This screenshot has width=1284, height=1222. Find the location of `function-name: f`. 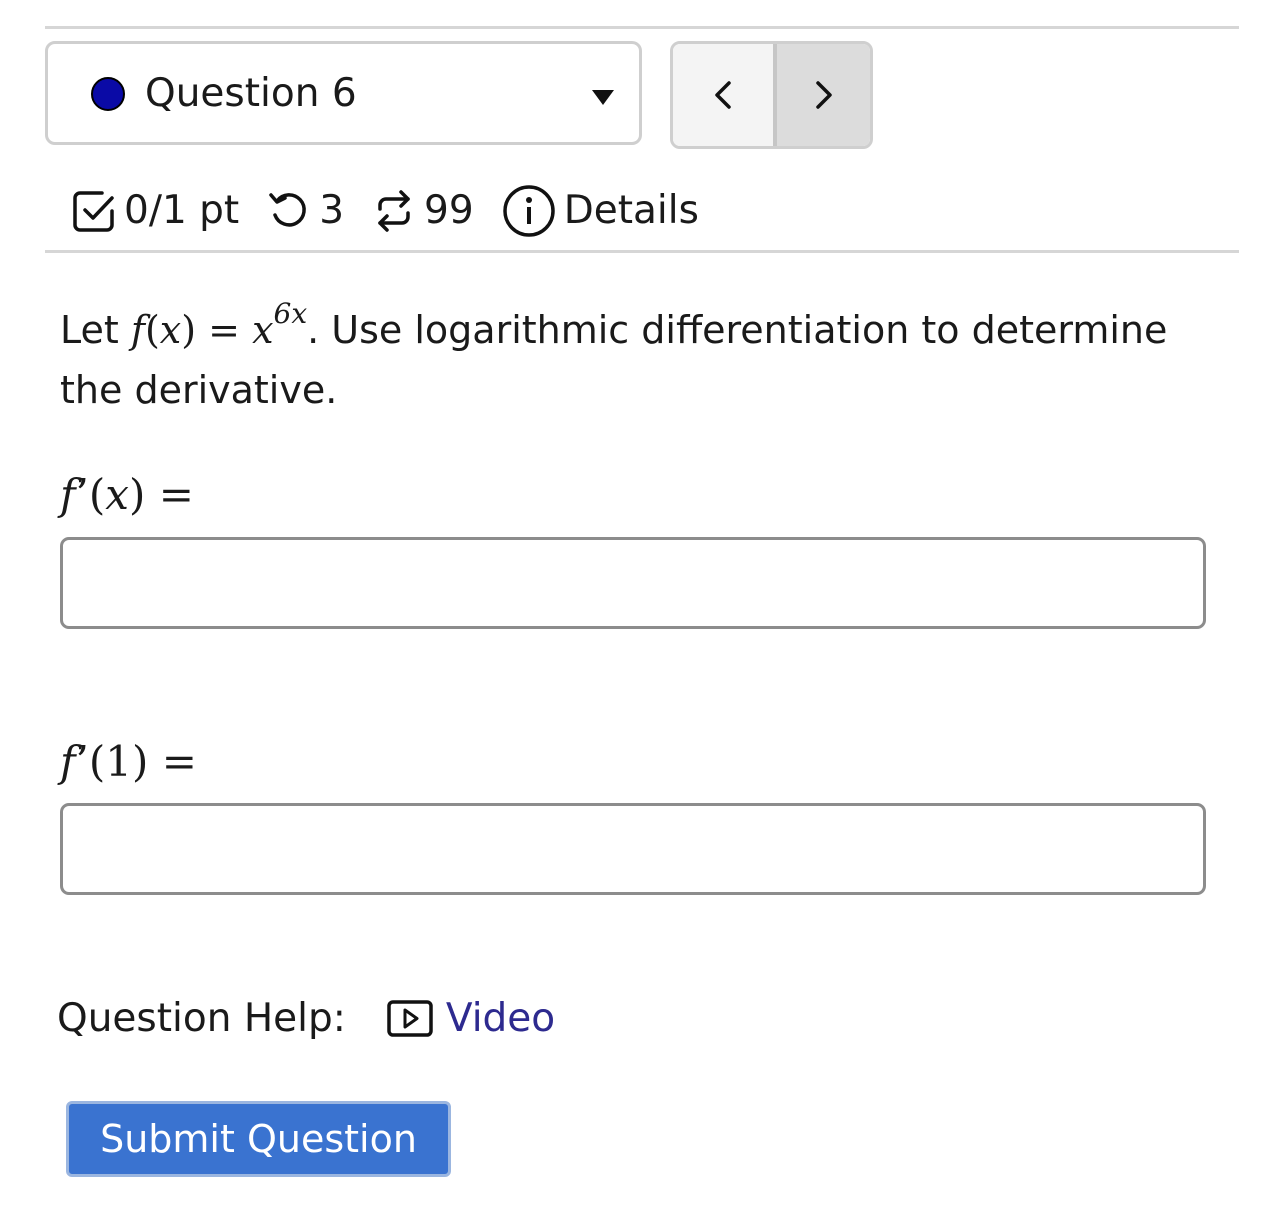

function-name: f is located at coordinates (137, 330).